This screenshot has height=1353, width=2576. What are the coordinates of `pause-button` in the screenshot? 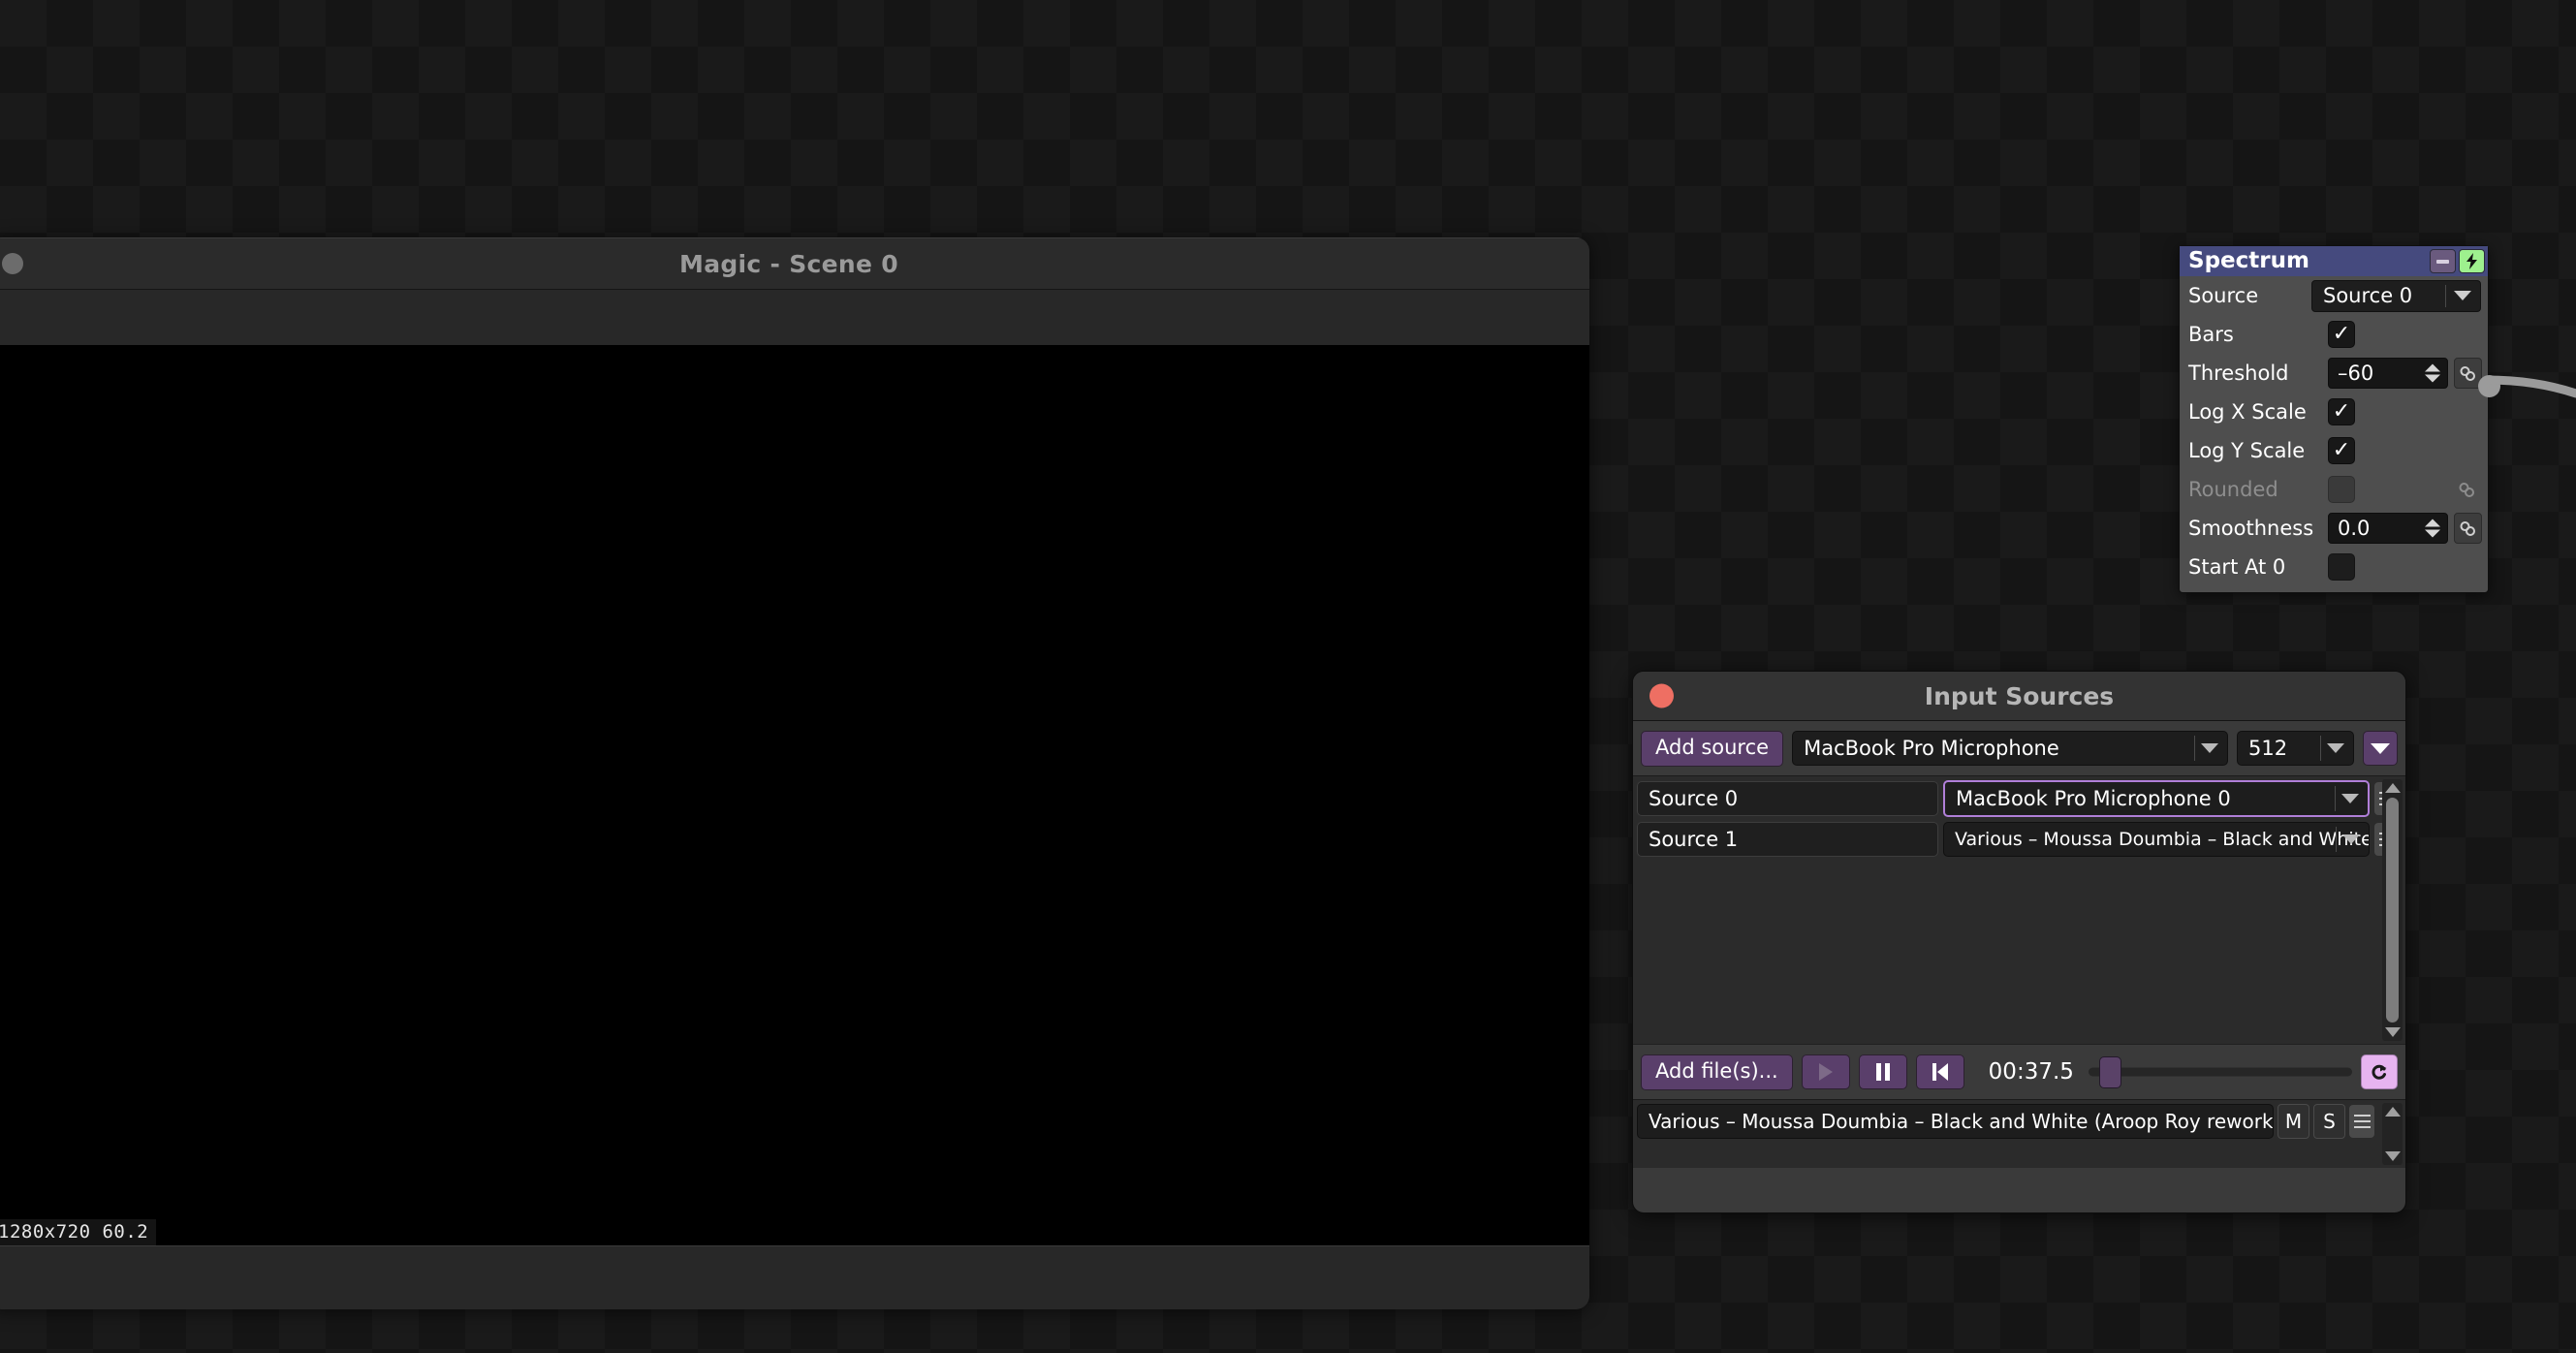 It's located at (1882, 1071).